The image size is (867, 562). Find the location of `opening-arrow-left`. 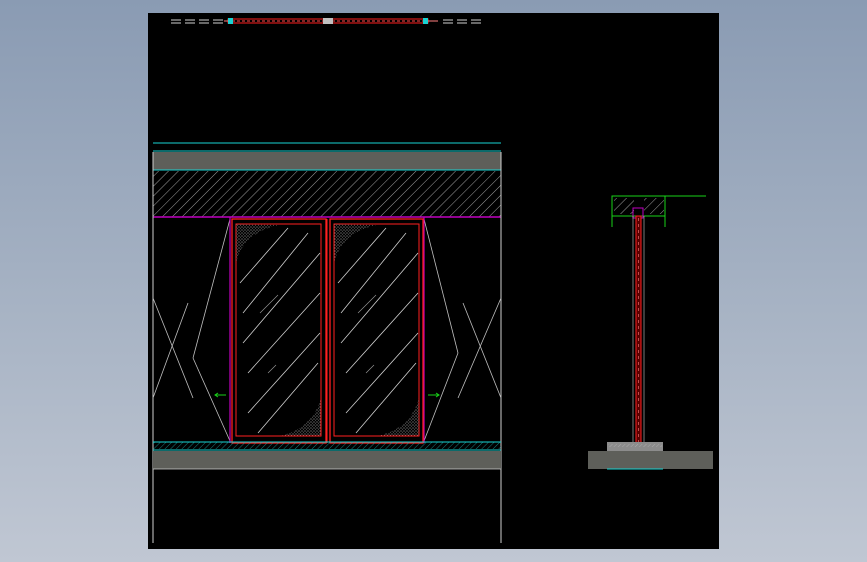

opening-arrow-left is located at coordinates (220, 395).